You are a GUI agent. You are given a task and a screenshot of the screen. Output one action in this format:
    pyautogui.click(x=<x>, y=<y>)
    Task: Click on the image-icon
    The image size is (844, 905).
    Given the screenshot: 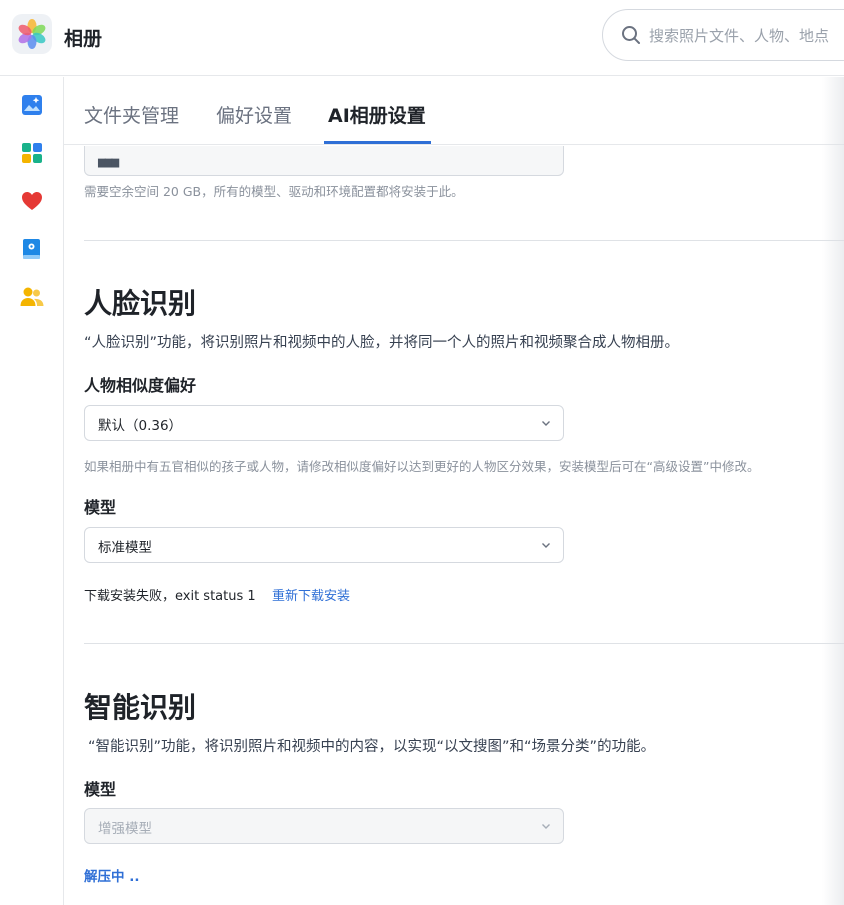 What is the action you would take?
    pyautogui.click(x=32, y=105)
    